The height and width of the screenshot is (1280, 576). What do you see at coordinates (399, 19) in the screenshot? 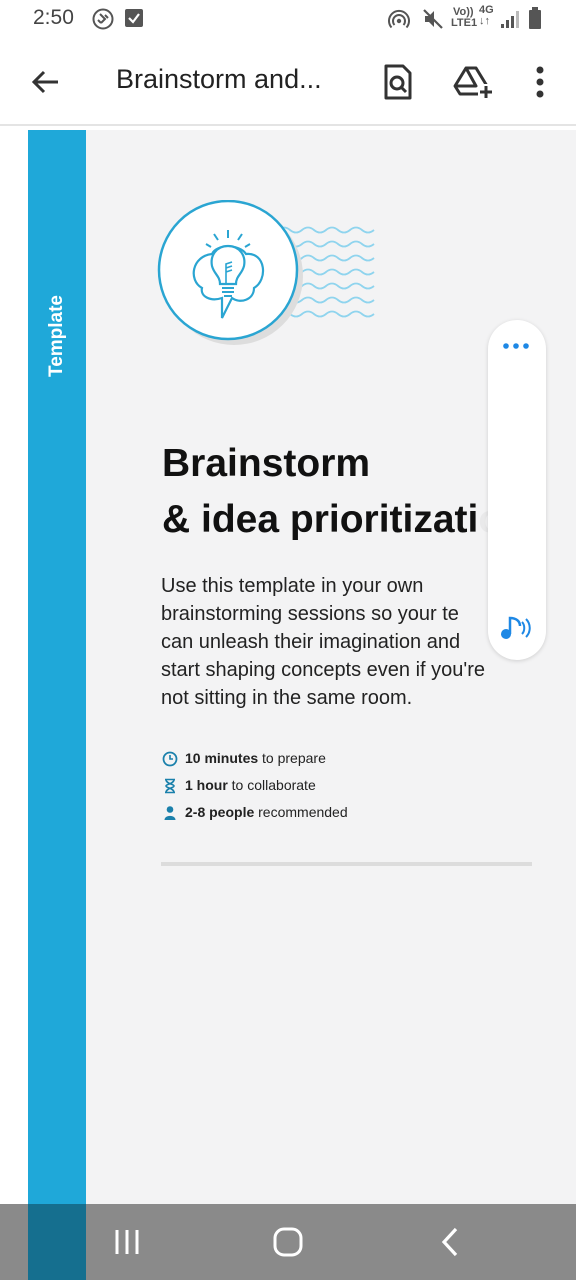
I see `hotspot-icon` at bounding box center [399, 19].